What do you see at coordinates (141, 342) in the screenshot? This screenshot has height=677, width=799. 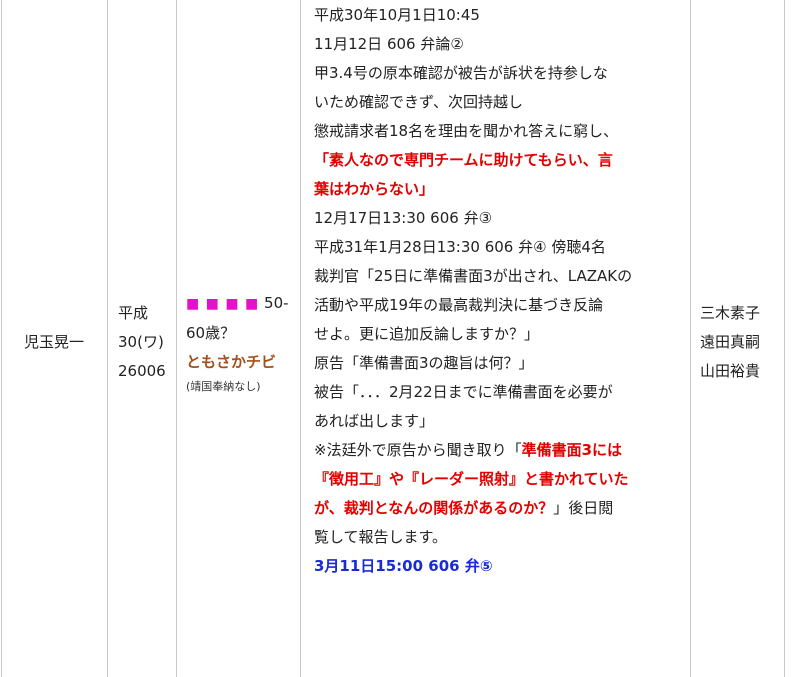 I see `case-year-type: 30(ワ)` at bounding box center [141, 342].